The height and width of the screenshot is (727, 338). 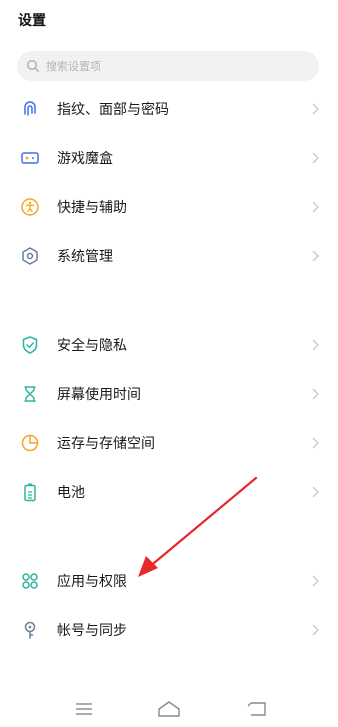 I want to click on settings-item-battery: 电池, so click(x=169, y=492).